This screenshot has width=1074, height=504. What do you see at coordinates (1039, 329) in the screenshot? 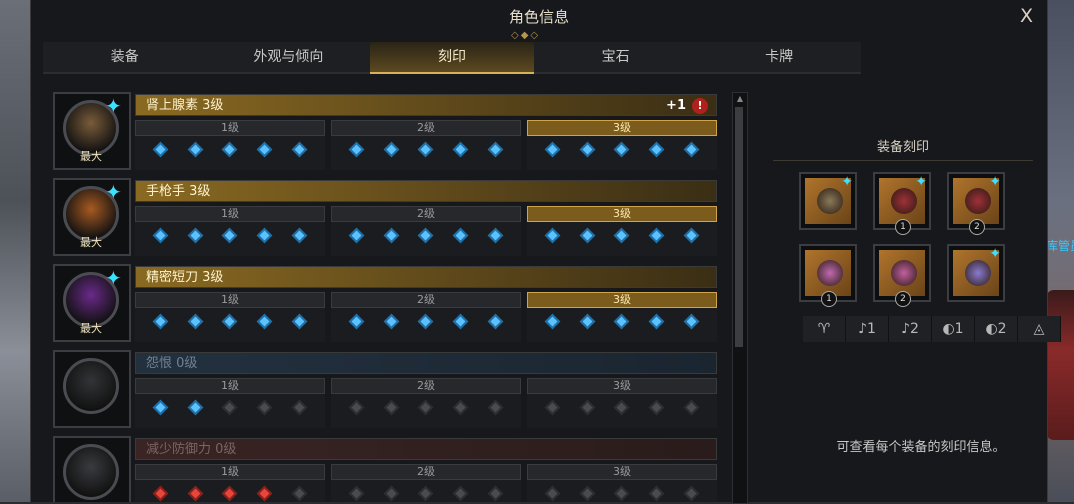
I see `slot-filter-icon: ◬` at bounding box center [1039, 329].